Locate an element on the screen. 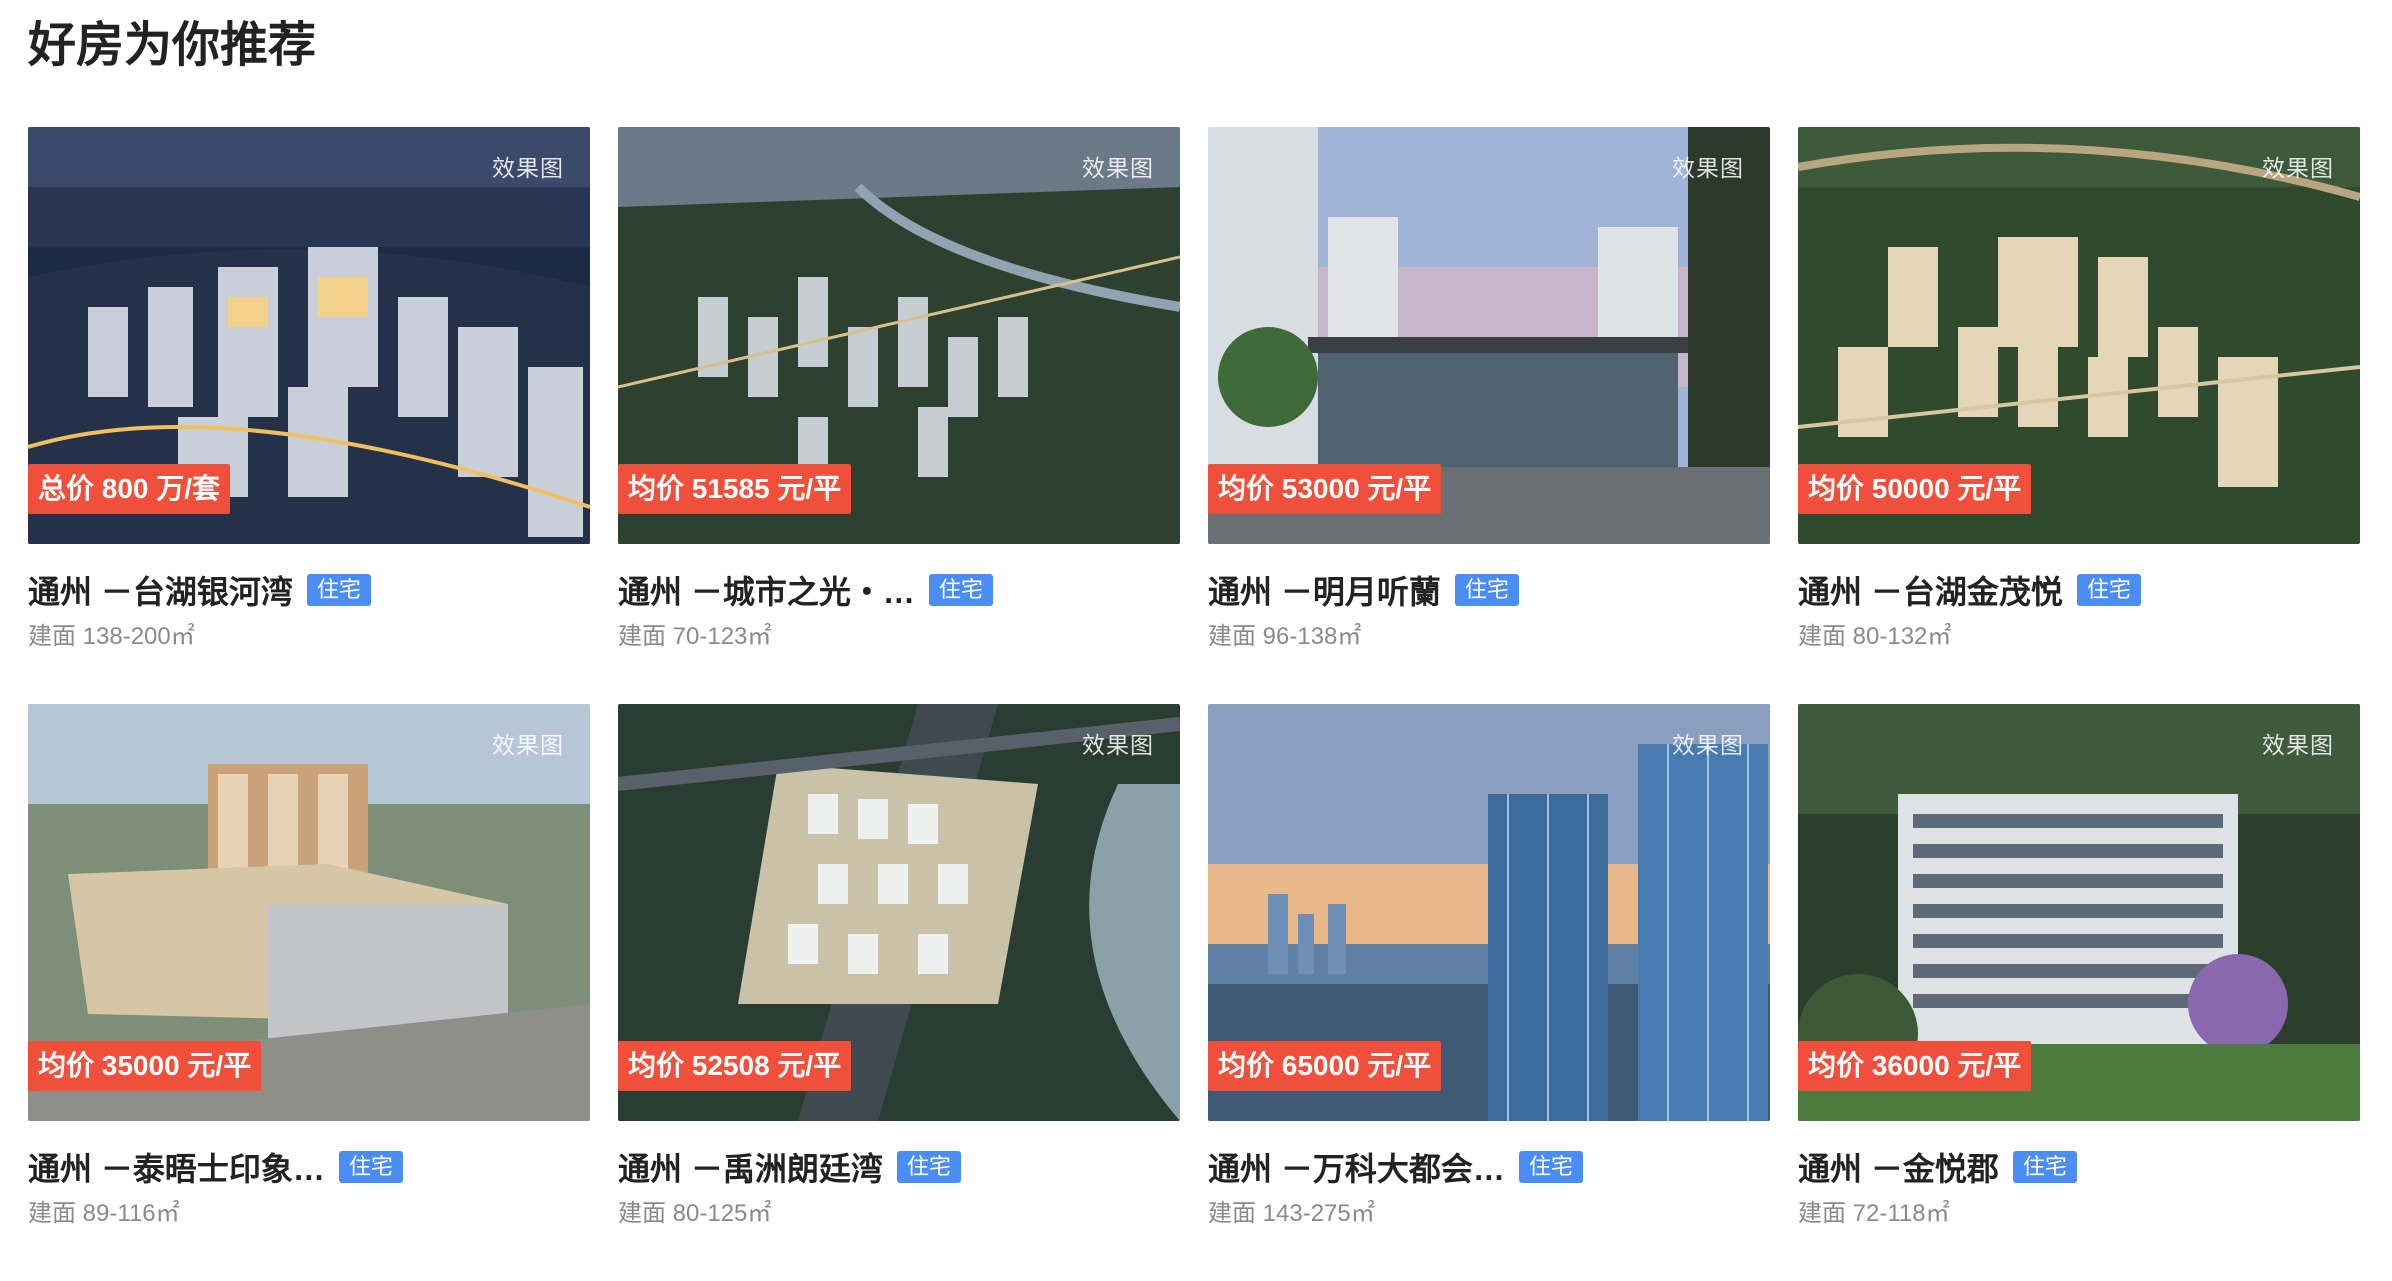 Image resolution: width=2392 pixels, height=1281 pixels. listing-card: 效果图 均价 53000 元/平 通州 －明月听蘭 住宅 建面 96-138㎡ is located at coordinates (1489, 415).